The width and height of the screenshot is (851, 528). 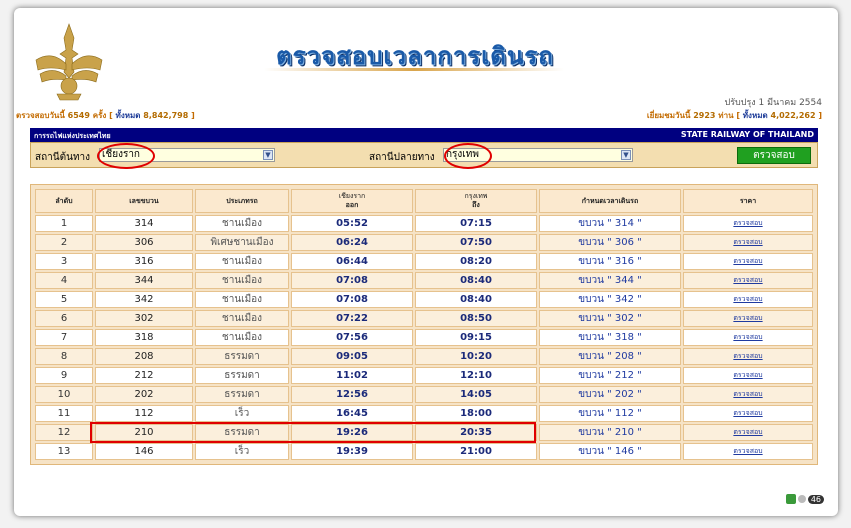 I want to click on cell-schedule-link: ขบวน " 318 ", so click(x=610, y=337).